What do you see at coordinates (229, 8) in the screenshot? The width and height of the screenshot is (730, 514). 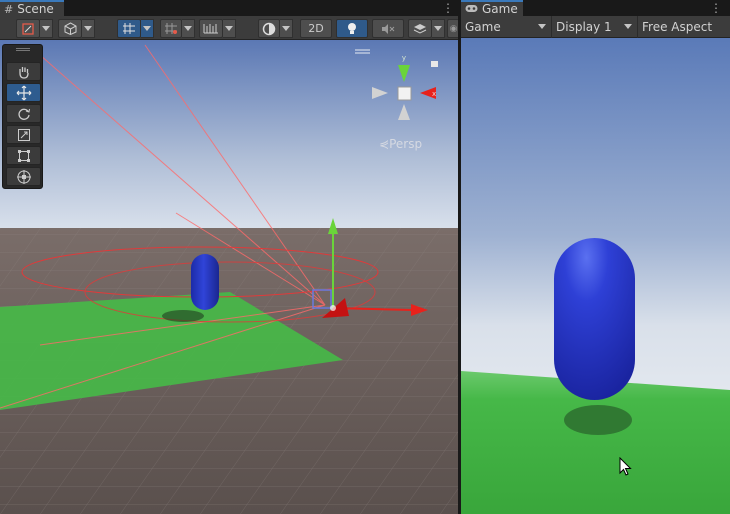 I see `scene-tab-bar: # Scene ⋮` at bounding box center [229, 8].